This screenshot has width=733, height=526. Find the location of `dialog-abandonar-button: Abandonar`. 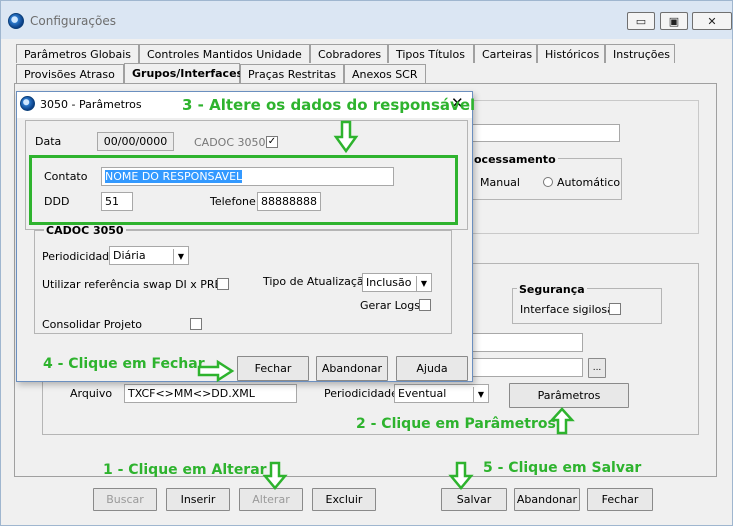

dialog-abandonar-button: Abandonar is located at coordinates (352, 368).